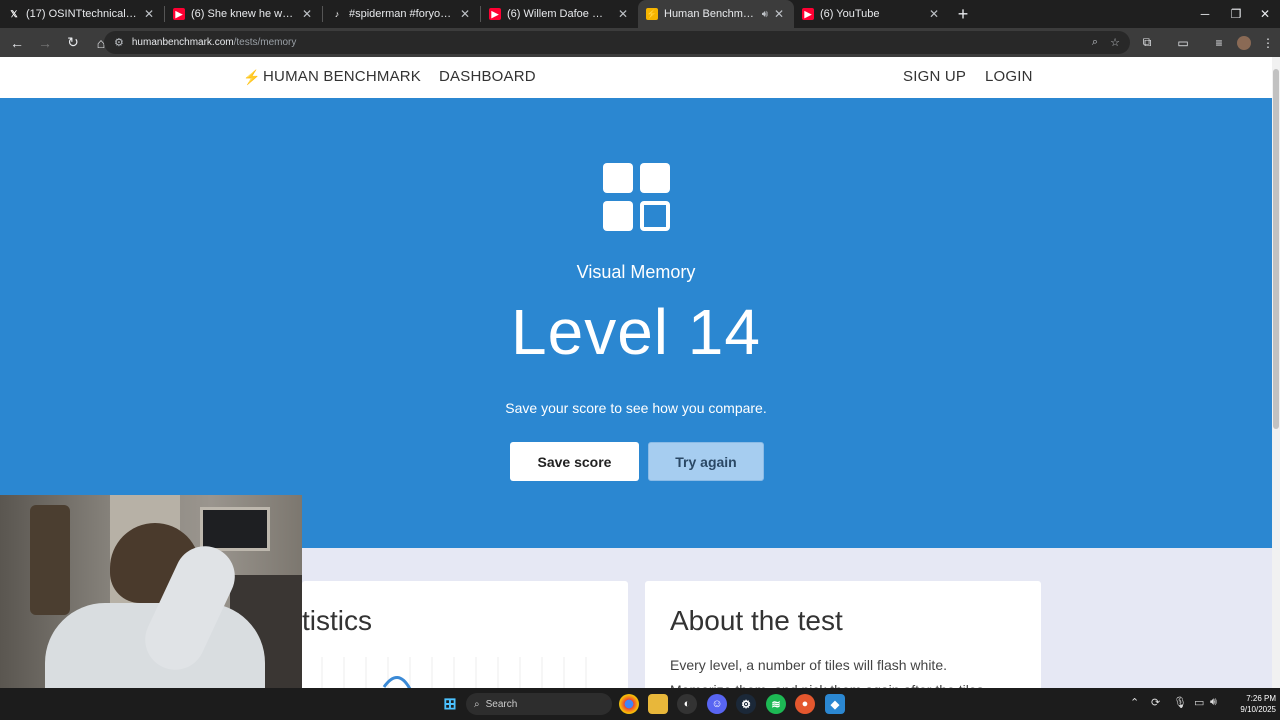 The width and height of the screenshot is (1280, 720). What do you see at coordinates (1261, 698) in the screenshot?
I see `clock-time: 7:26 PM` at bounding box center [1261, 698].